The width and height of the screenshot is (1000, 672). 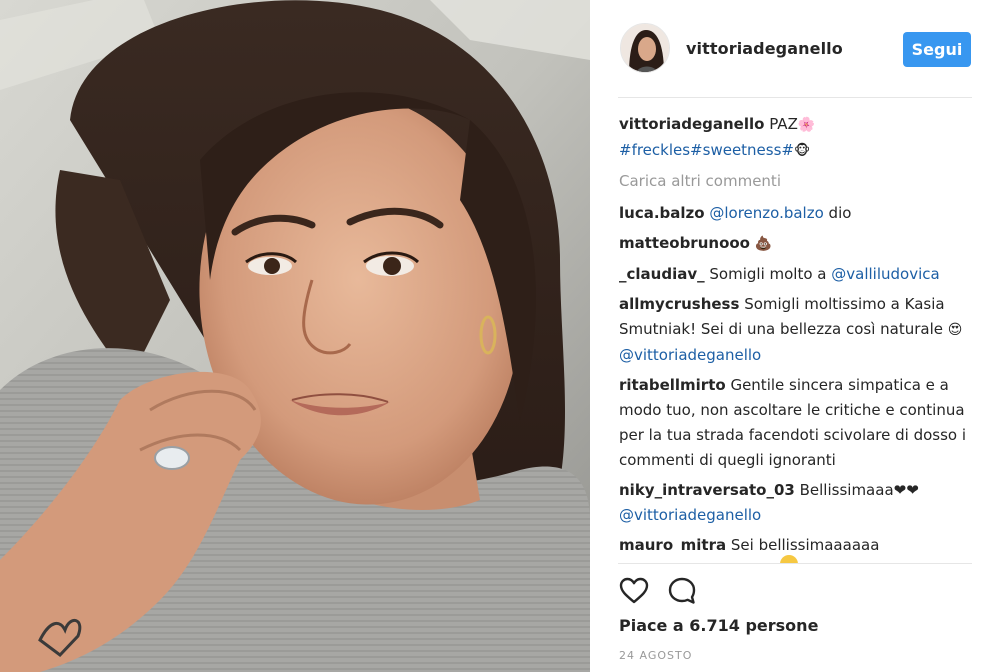 I want to click on avatar-image, so click(x=645, y=48).